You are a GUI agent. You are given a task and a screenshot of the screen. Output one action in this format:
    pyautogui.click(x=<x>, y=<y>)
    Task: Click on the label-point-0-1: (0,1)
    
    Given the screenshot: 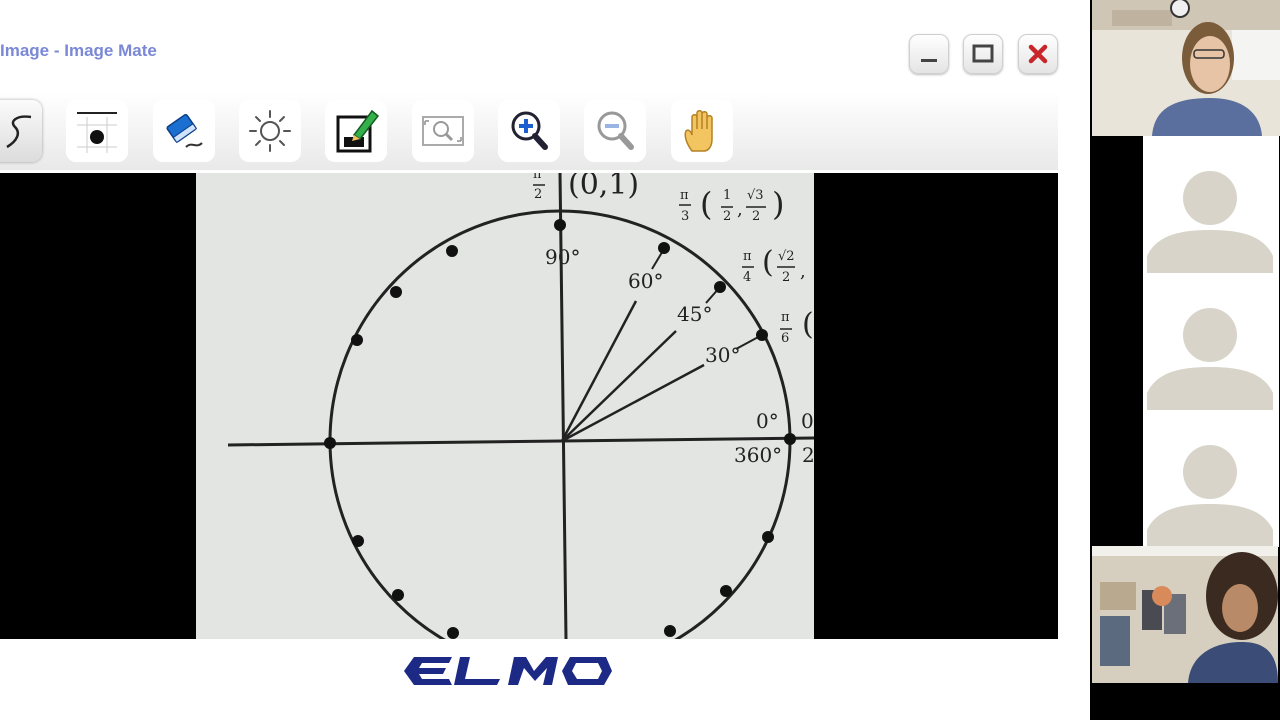 What is the action you would take?
    pyautogui.click(x=604, y=187)
    